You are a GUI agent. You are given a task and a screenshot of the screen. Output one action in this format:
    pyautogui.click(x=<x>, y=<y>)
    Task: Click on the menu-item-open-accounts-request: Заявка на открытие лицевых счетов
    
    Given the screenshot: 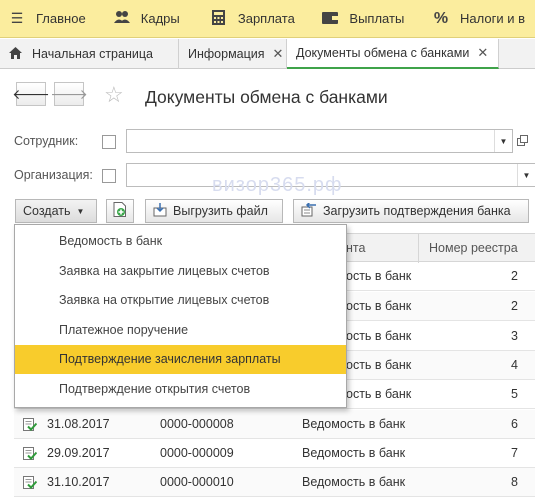 What is the action you would take?
    pyautogui.click(x=180, y=300)
    